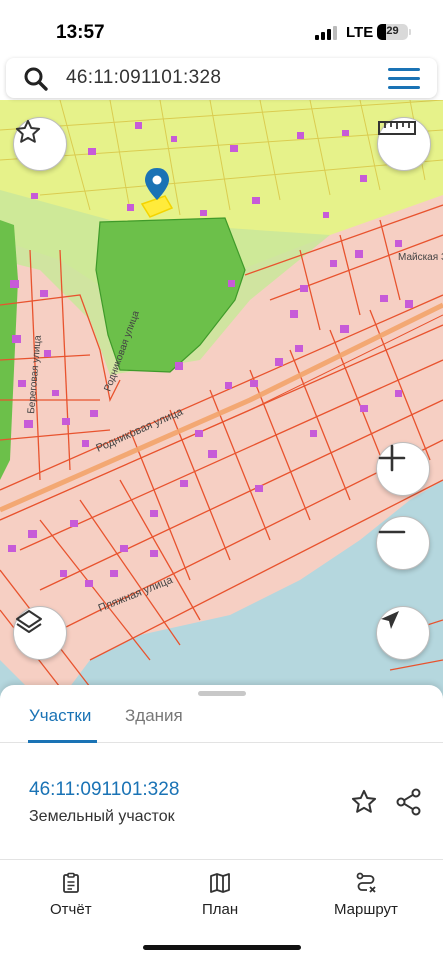 The width and height of the screenshot is (443, 960). Describe the element at coordinates (36, 79) in the screenshot. I see `search-icon` at that location.